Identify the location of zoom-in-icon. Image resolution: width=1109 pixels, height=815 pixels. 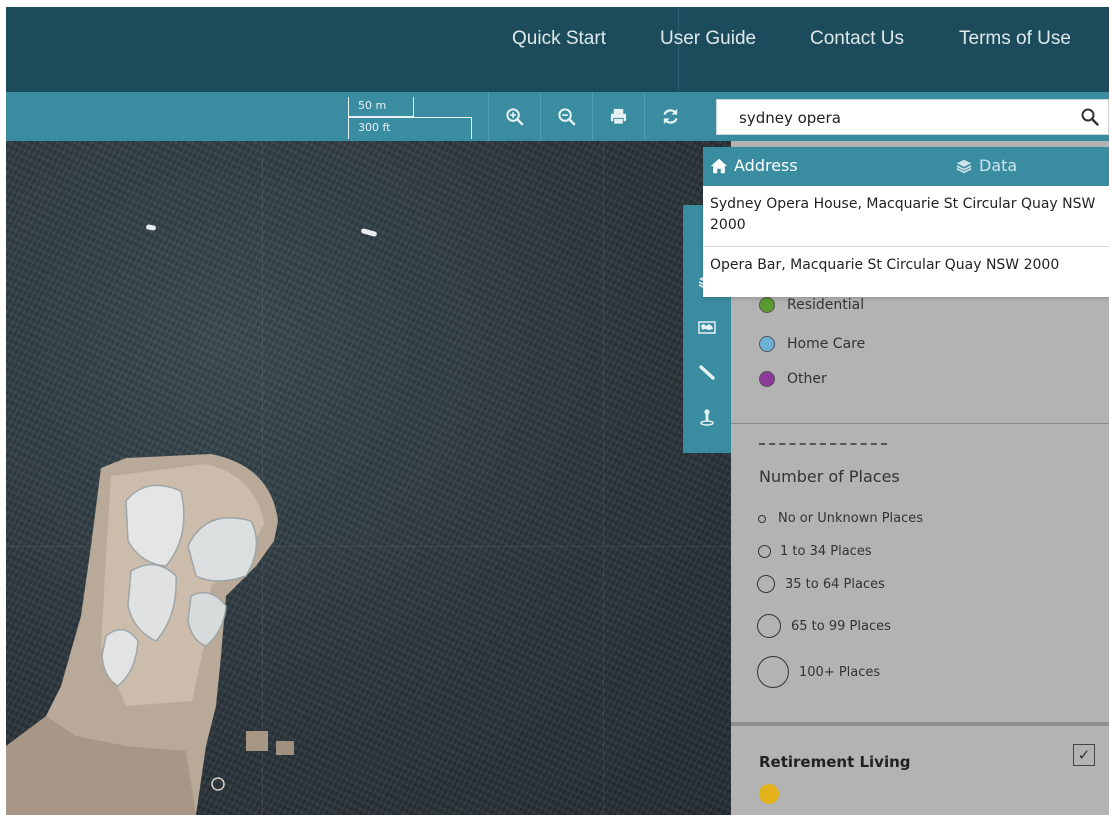
(515, 117).